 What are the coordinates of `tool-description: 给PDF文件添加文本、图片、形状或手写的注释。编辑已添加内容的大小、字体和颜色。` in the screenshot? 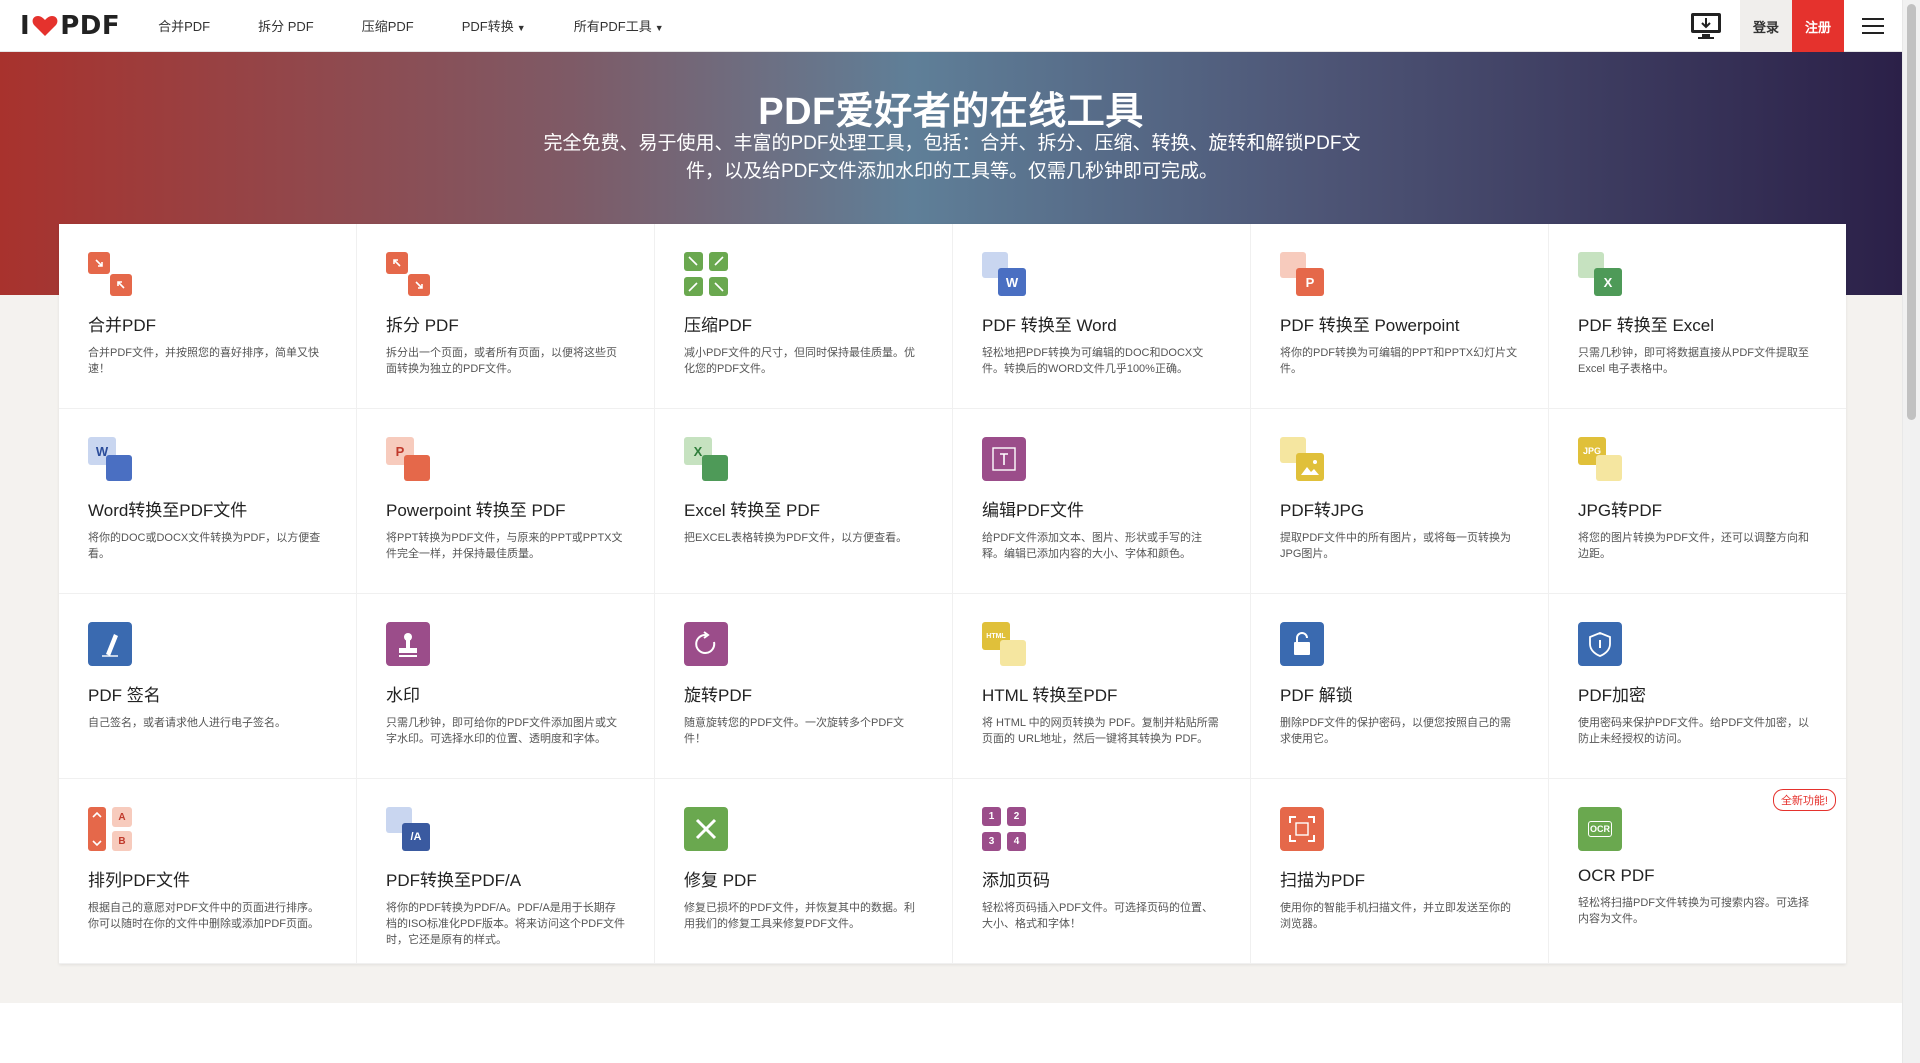 It's located at (1092, 546).